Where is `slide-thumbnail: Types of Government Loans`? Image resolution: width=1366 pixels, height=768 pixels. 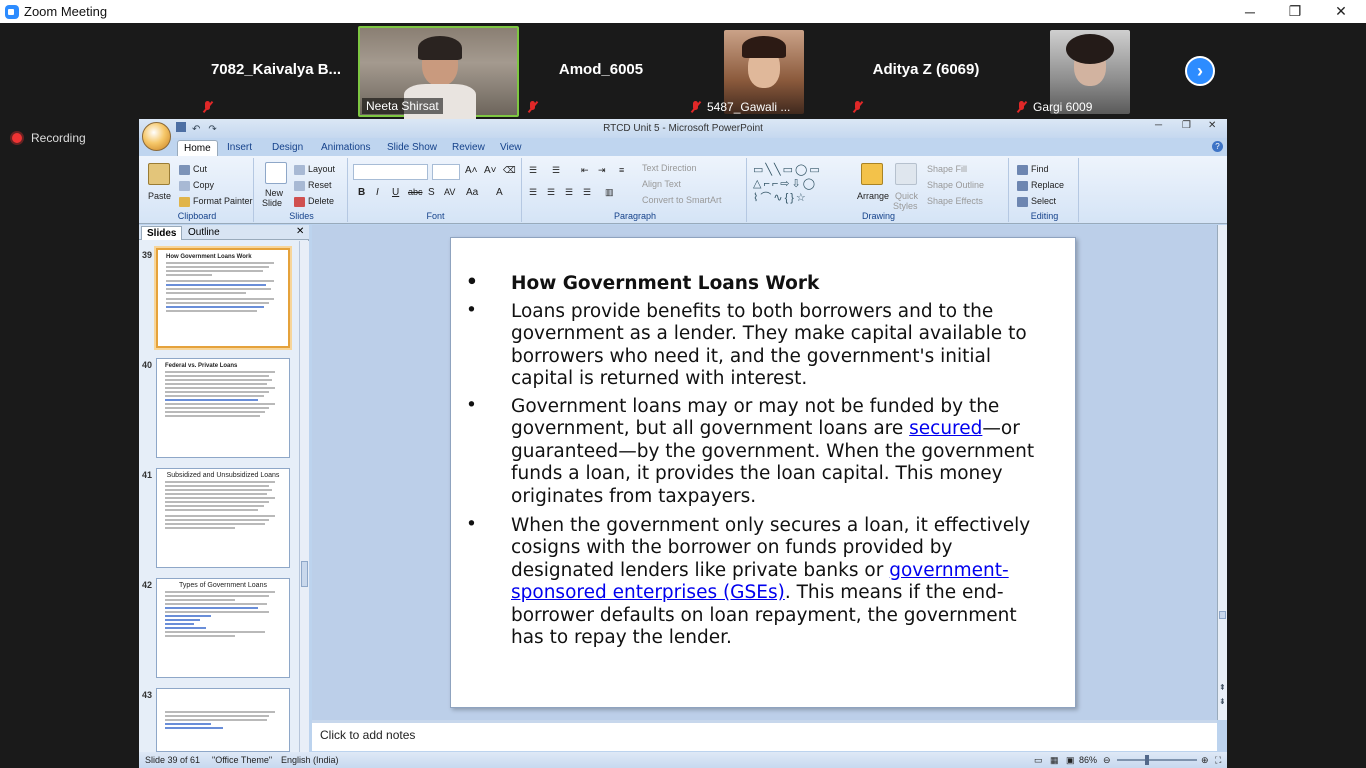
slide-thumbnail: Types of Government Loans is located at coordinates (223, 628).